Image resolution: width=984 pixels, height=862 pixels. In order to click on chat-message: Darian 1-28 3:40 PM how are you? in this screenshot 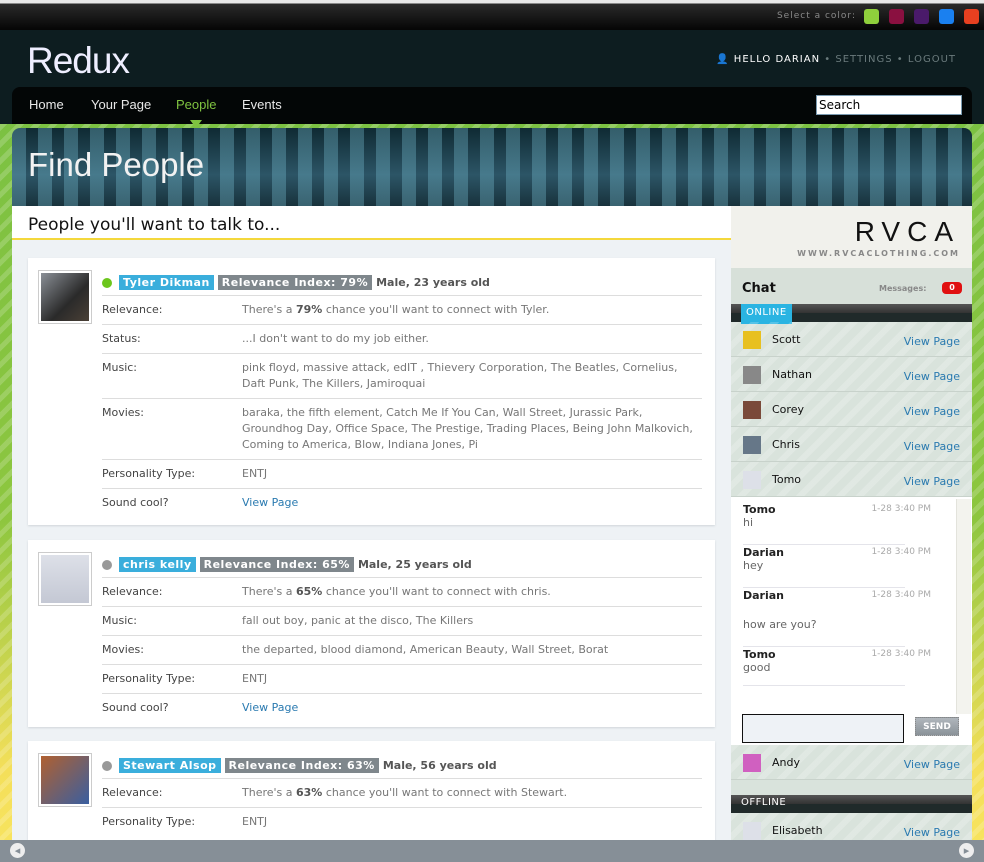, I will do `click(837, 618)`.